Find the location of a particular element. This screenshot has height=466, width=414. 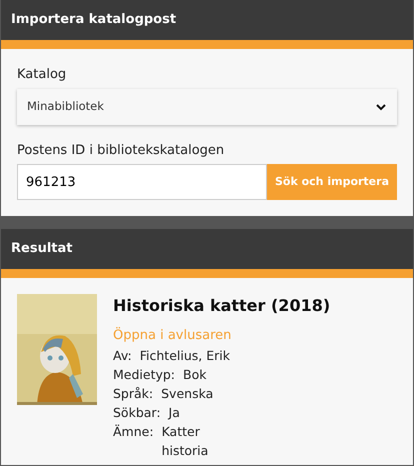

field-label: Katalog is located at coordinates (42, 75).